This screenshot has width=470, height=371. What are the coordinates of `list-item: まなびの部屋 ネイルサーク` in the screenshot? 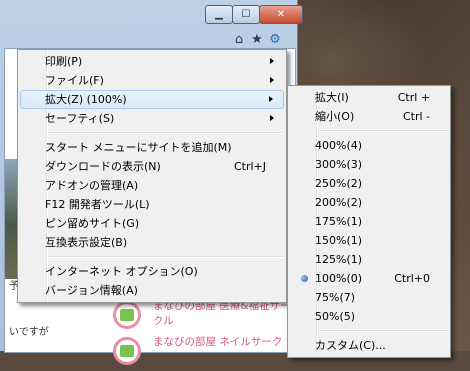 It's located at (203, 353).